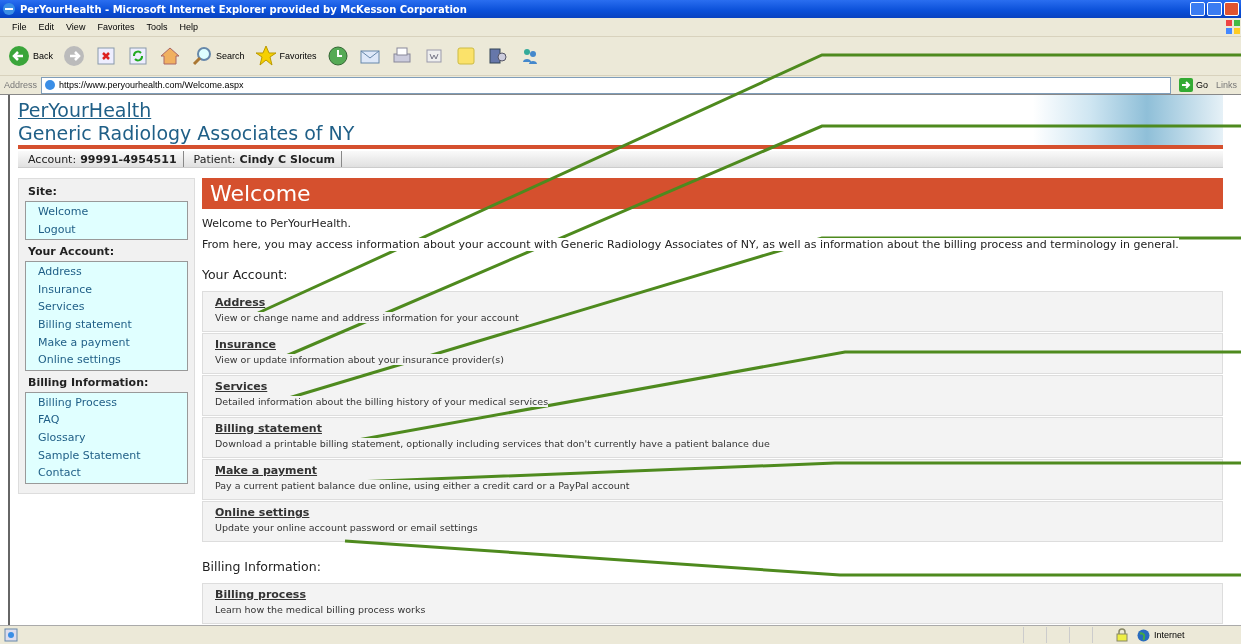 The image size is (1241, 644). I want to click on account-value: 99991-4954511, so click(128, 159).